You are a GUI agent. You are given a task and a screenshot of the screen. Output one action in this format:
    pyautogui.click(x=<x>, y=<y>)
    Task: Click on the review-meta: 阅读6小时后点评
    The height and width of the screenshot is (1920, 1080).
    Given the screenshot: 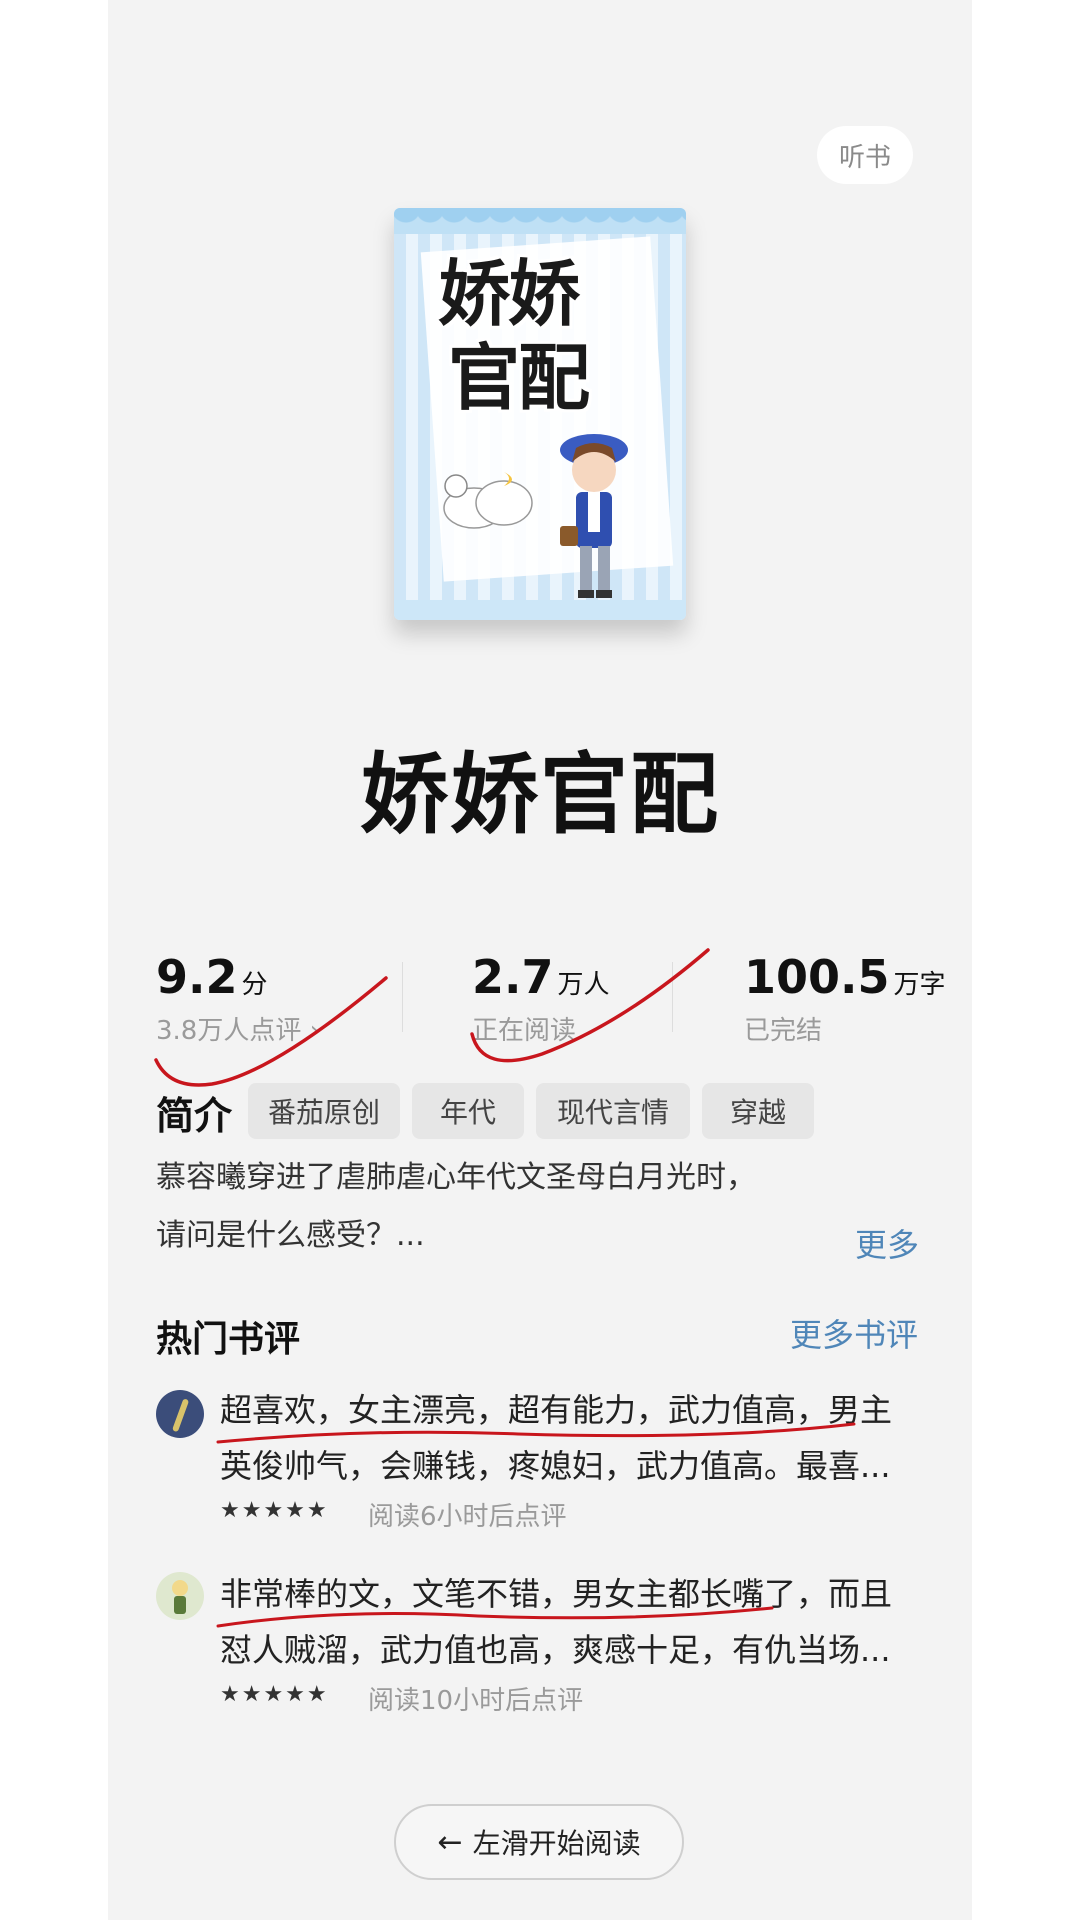 What is the action you would take?
    pyautogui.click(x=467, y=1517)
    